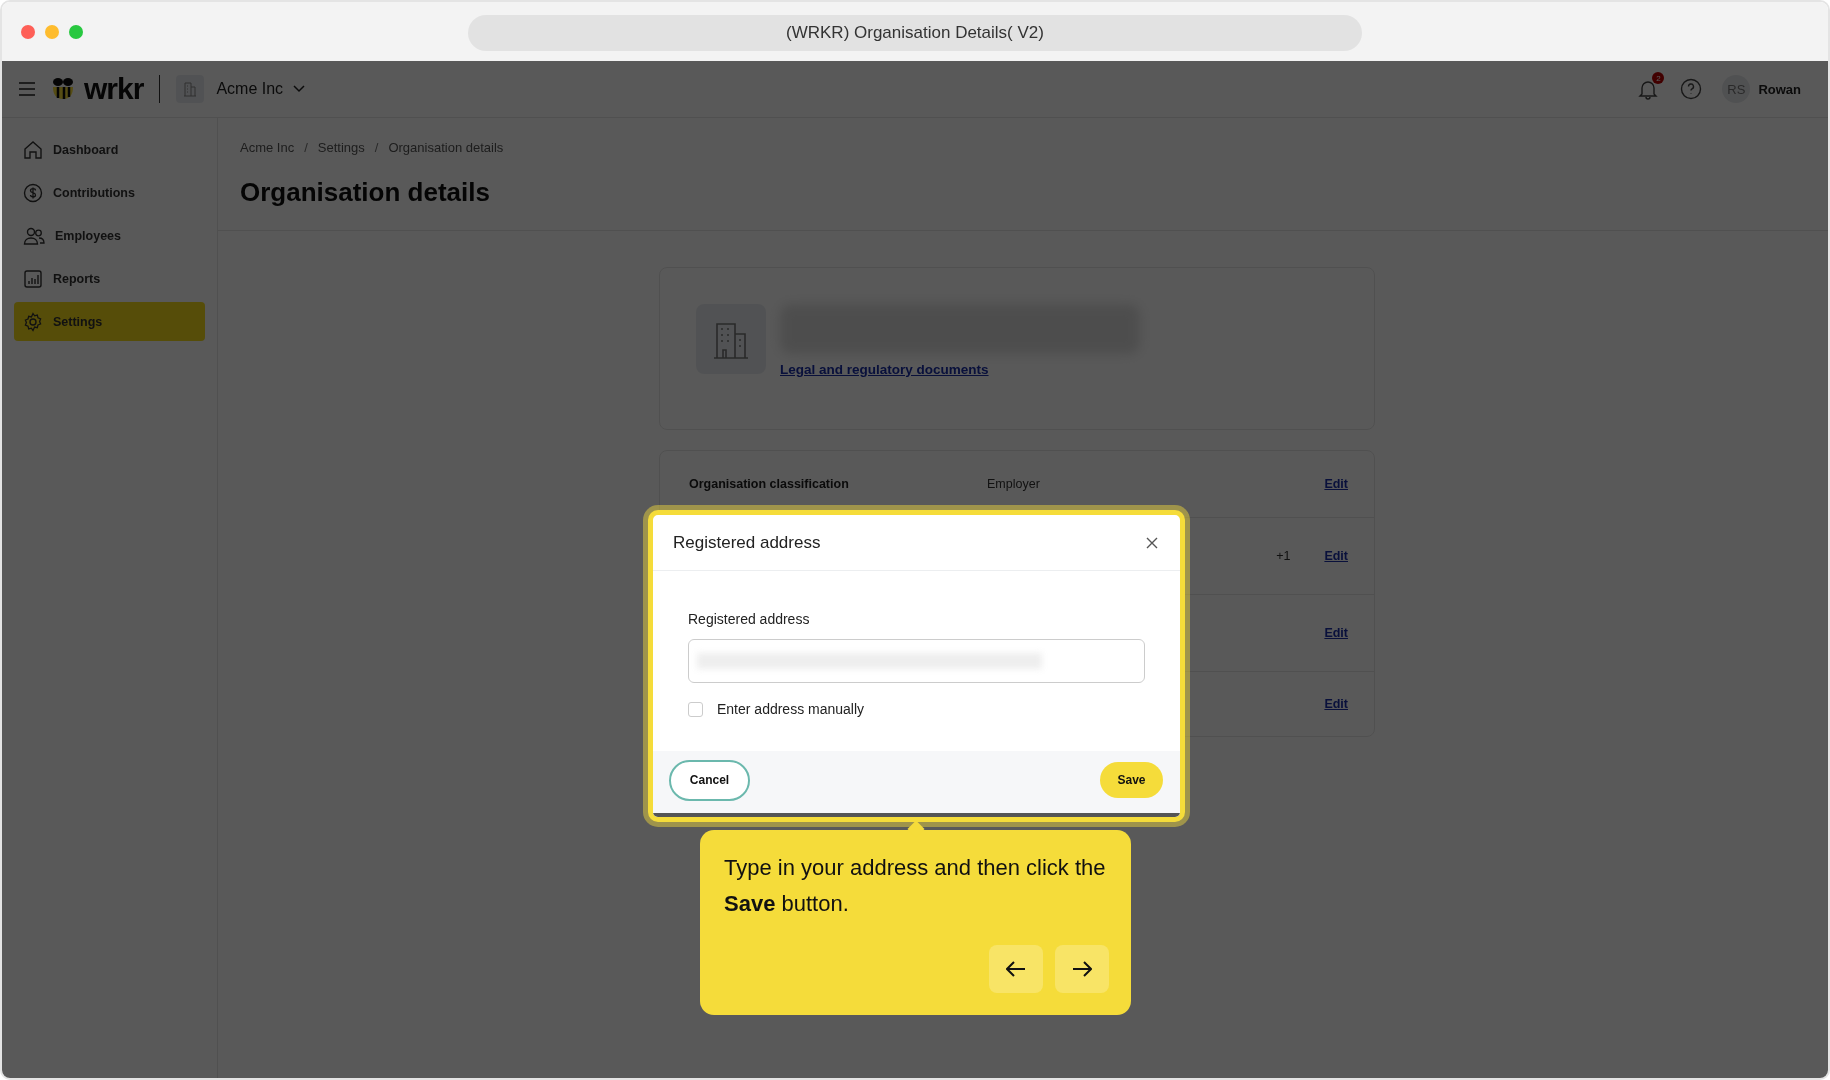 The image size is (1830, 1080). I want to click on sidebar-item: Contributions, so click(109, 192).